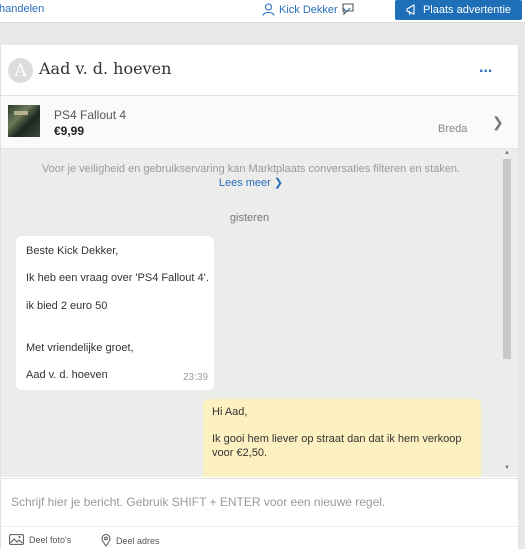 Image resolution: width=525 pixels, height=549 pixels. What do you see at coordinates (507, 153) in the screenshot?
I see `scroll-up-icon: ▲` at bounding box center [507, 153].